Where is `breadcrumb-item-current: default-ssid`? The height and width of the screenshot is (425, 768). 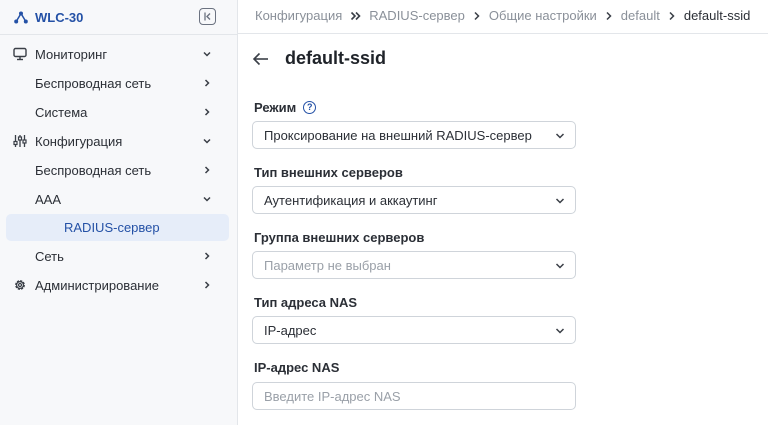
breadcrumb-item-current: default-ssid is located at coordinates (717, 15).